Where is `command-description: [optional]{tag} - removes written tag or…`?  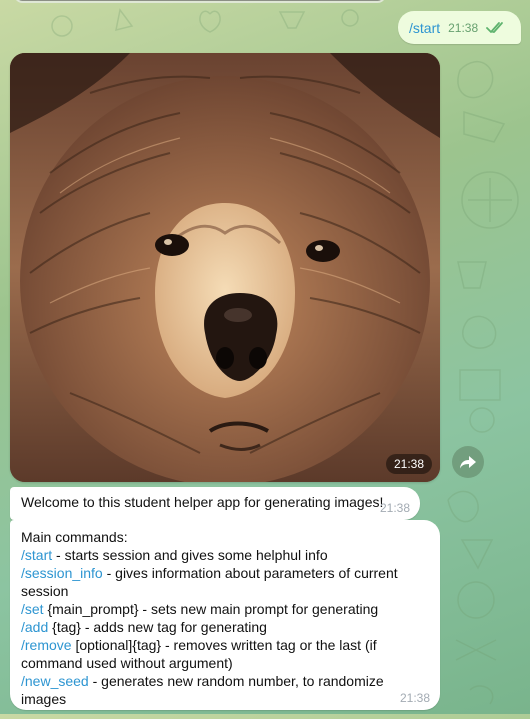
command-description: [optional]{tag} - removes written tag or… is located at coordinates (199, 654).